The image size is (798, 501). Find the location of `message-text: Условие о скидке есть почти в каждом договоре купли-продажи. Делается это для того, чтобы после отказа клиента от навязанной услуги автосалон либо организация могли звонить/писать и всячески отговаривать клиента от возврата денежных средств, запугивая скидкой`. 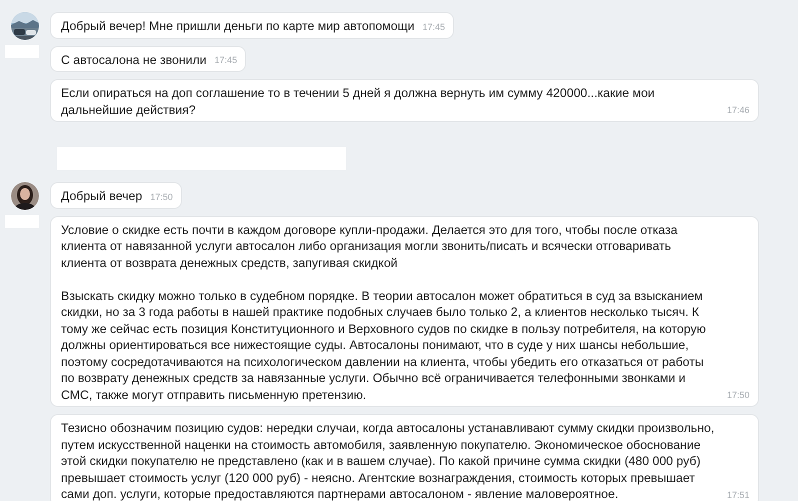

message-text: Условие о скидке есть почти в каждом договоре купли-продажи. Делается это для того, чтобы после отказа клиента от навязанной услуги автосалон либо организация могли звонить/писать и всячески отговаривать клиента от возврата денежных средств, запугивая скидкой is located at coordinates (369, 246).